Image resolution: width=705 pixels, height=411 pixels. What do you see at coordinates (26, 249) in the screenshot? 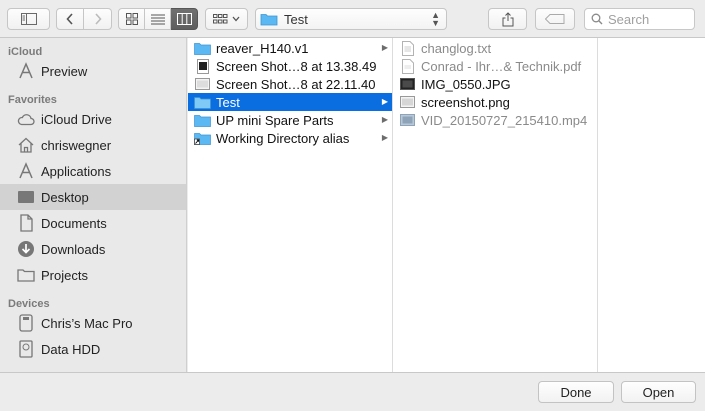
I see `downloads-icon` at bounding box center [26, 249].